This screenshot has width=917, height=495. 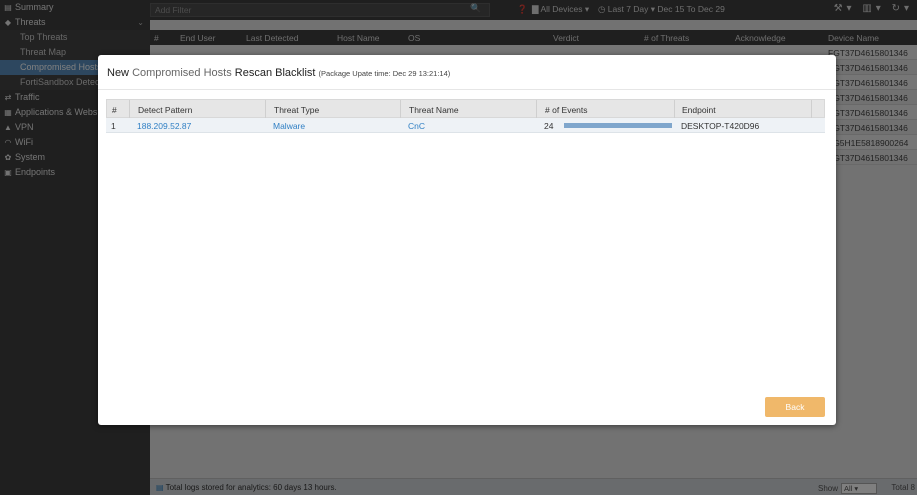 What do you see at coordinates (720, 126) in the screenshot?
I see `endpoint-name: DESKTOP-T420D96` at bounding box center [720, 126].